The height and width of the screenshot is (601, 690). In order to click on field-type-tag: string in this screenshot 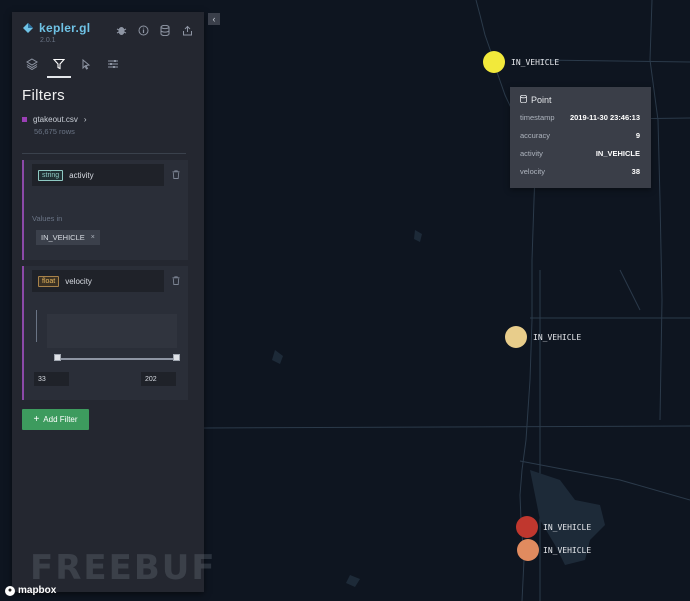, I will do `click(51, 175)`.